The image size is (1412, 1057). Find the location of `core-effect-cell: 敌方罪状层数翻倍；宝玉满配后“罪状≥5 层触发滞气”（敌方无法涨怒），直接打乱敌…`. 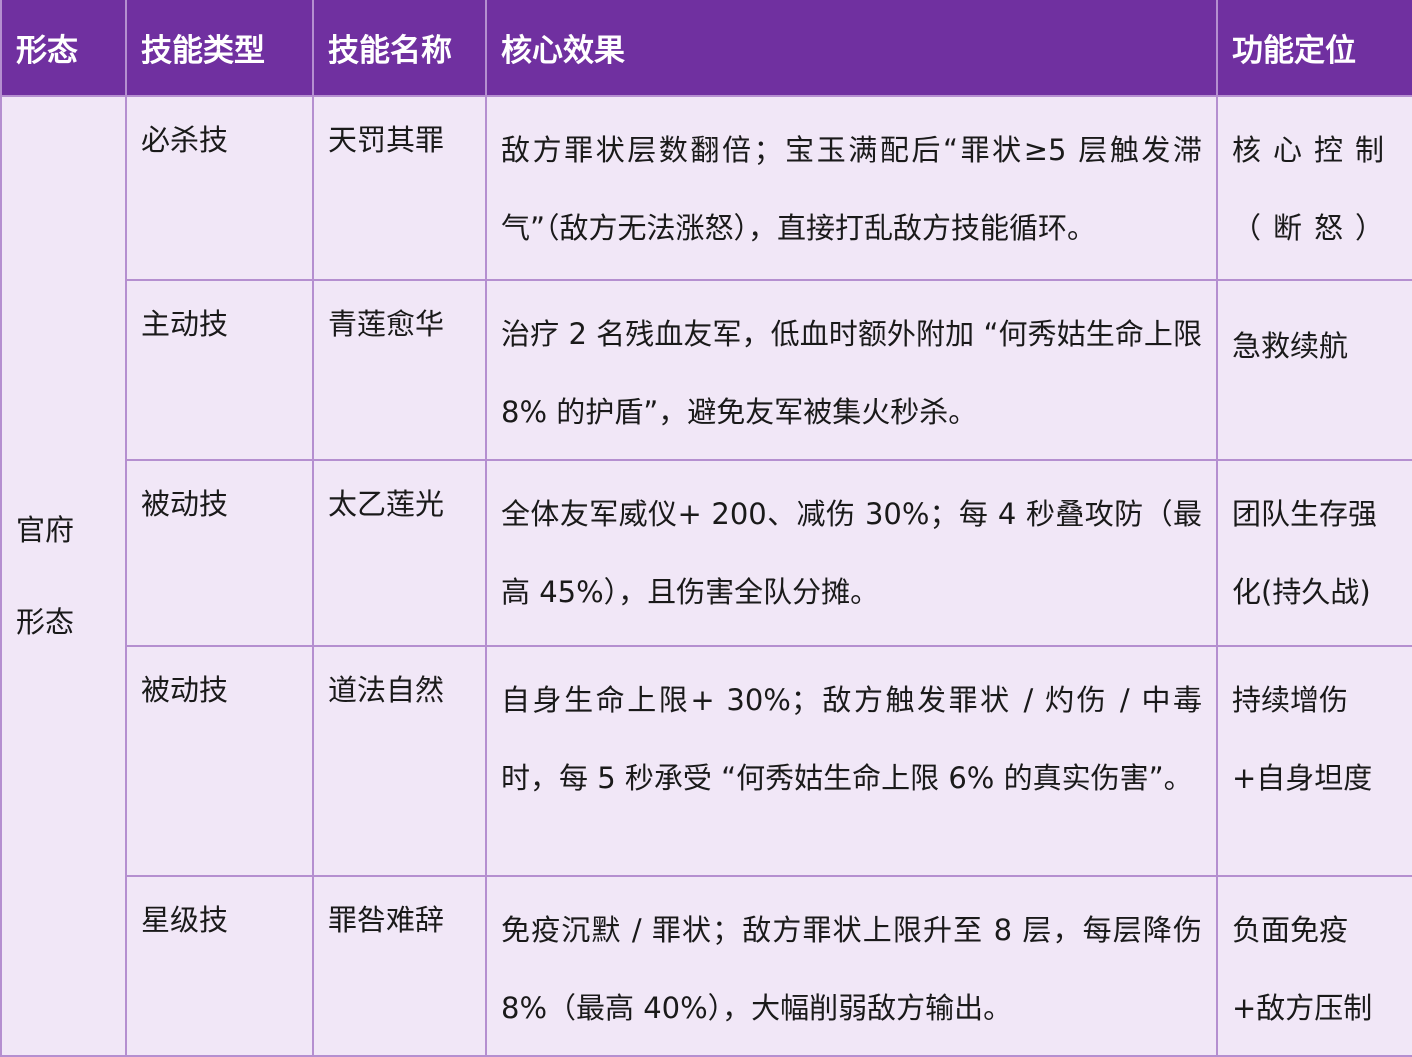

core-effect-cell: 敌方罪状层数翻倍；宝玉满配后“罪状≥5 层触发滞气”（敌方无法涨怒），直接打乱敌… is located at coordinates (851, 188).